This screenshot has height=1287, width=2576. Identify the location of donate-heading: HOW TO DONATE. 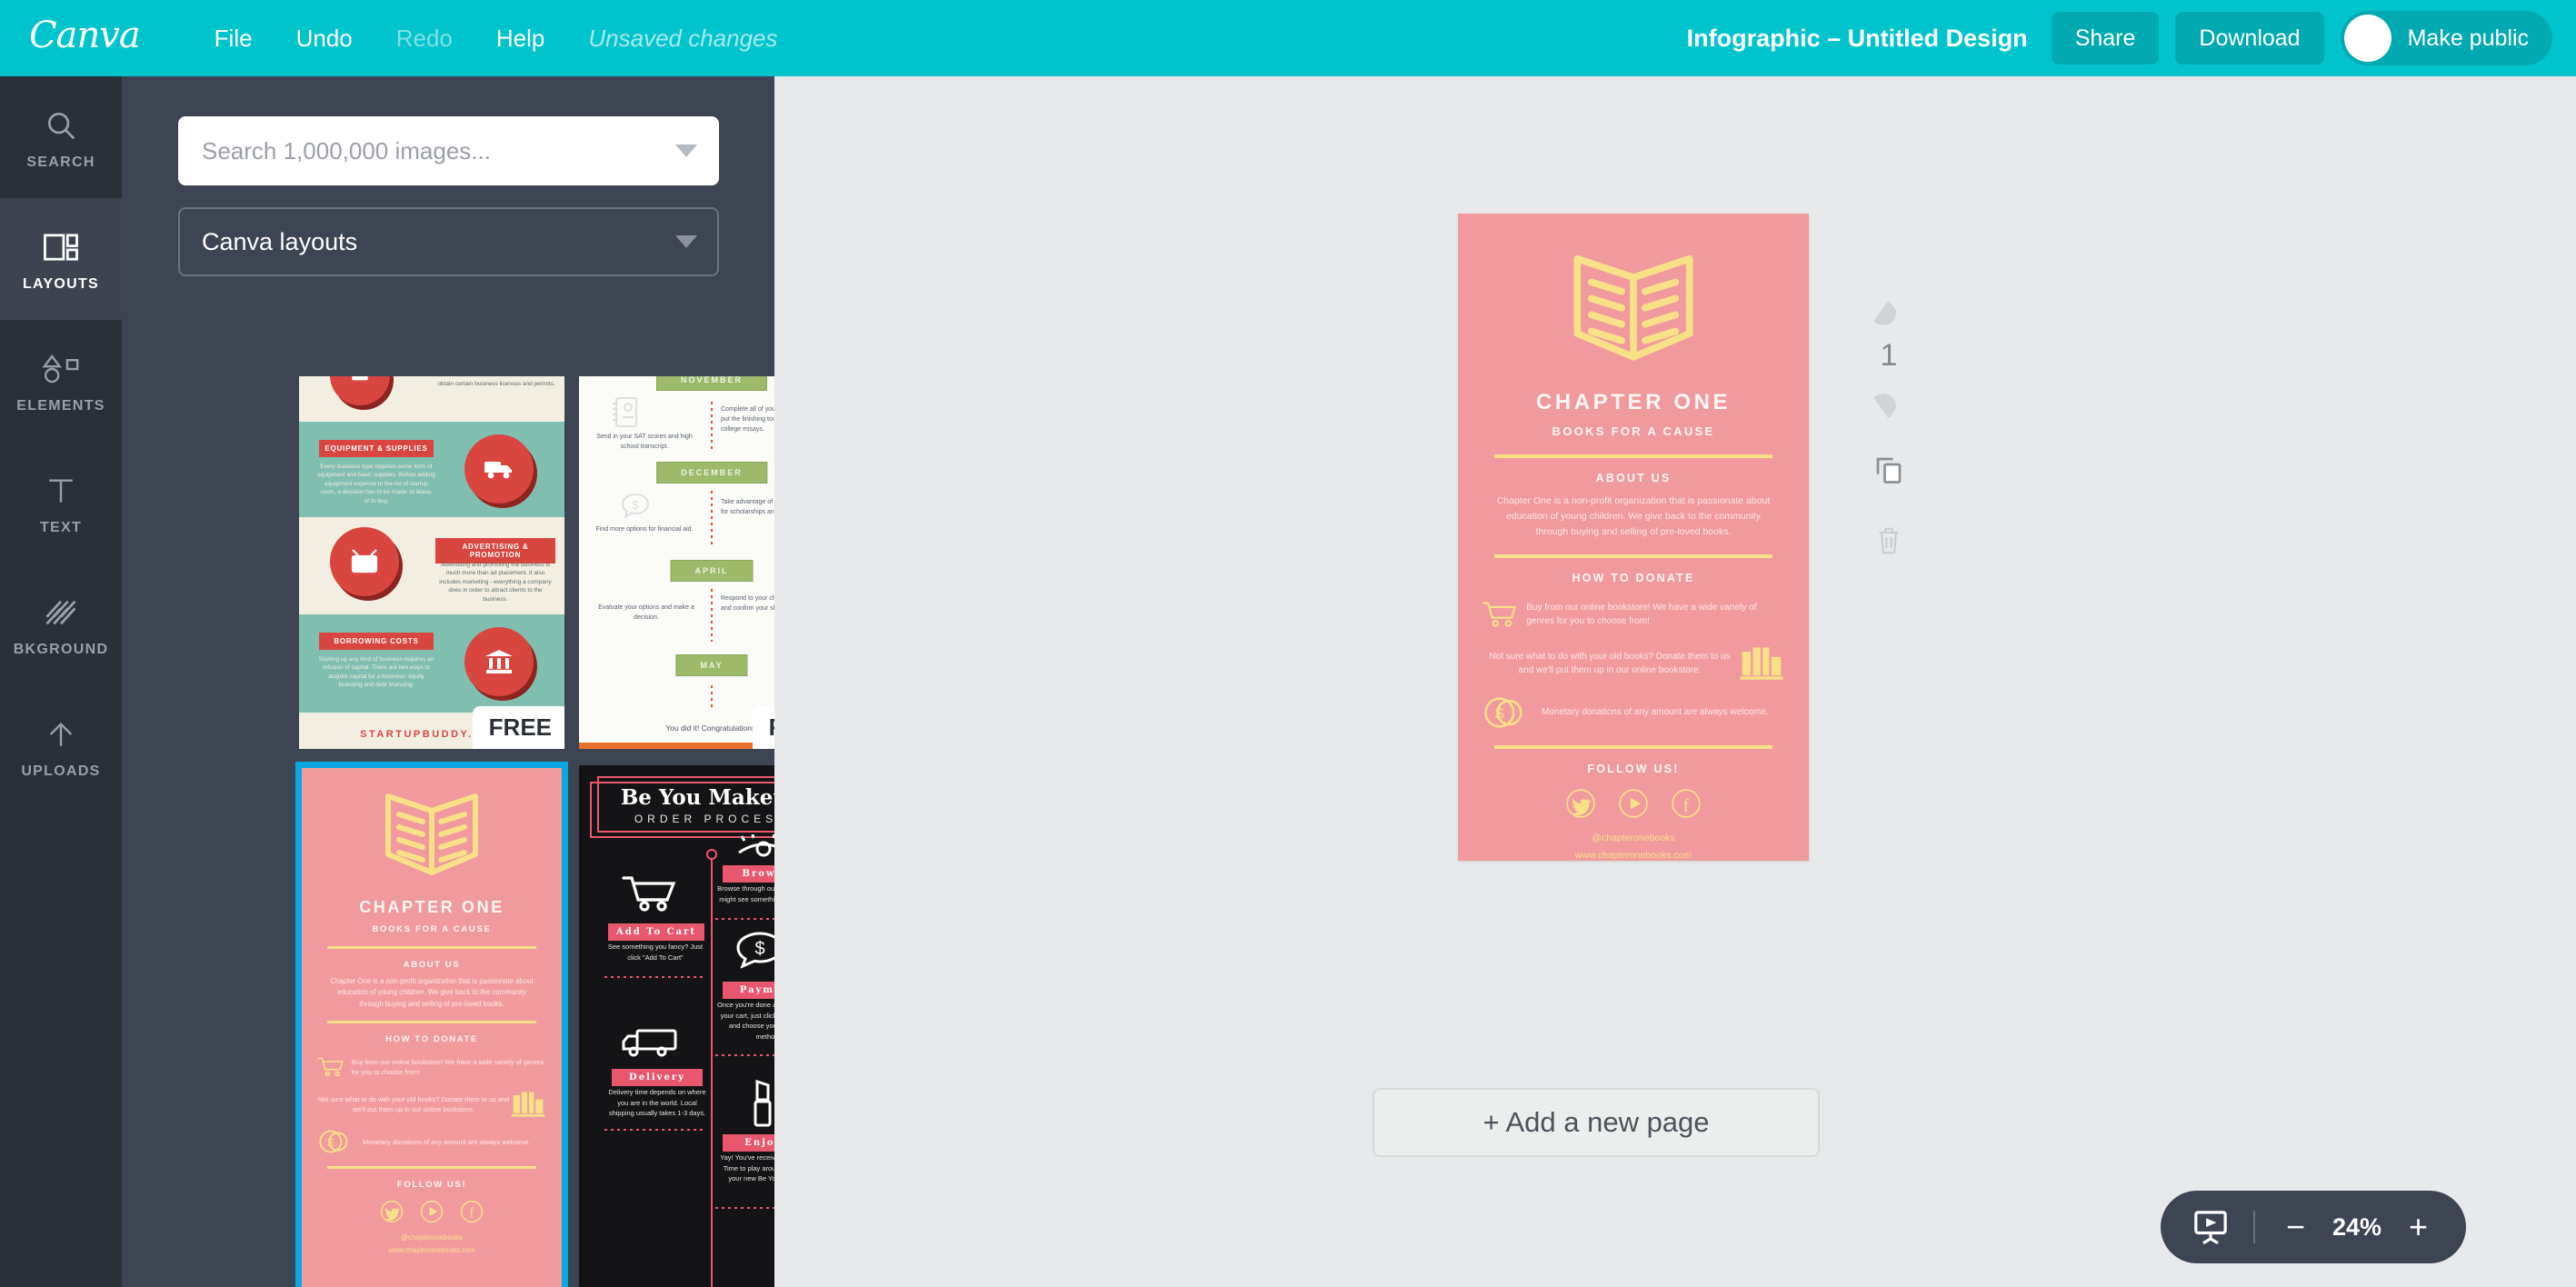
(1633, 578).